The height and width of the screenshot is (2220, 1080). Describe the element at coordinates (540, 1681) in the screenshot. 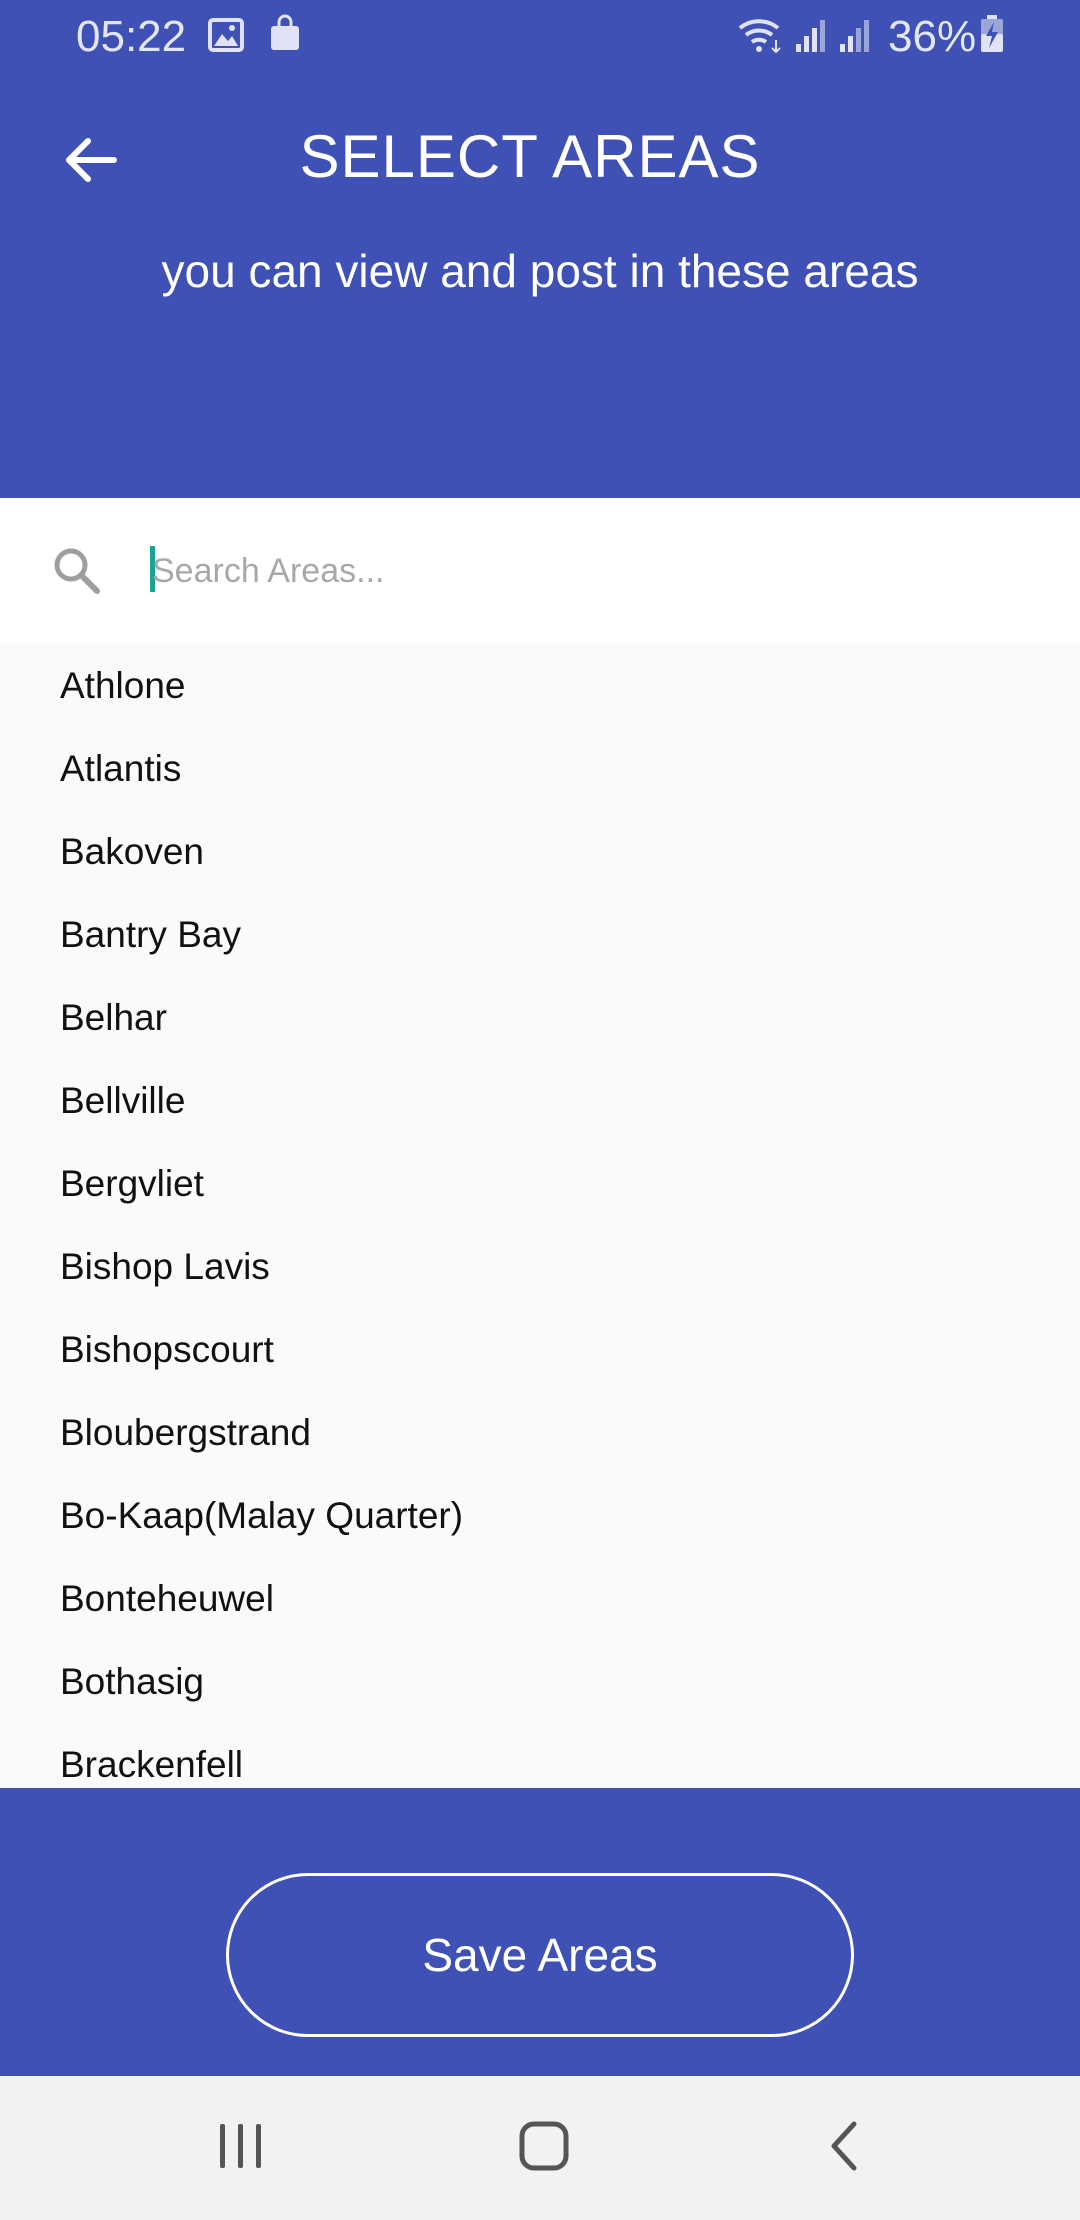

I see `list-item: Bothasig` at that location.